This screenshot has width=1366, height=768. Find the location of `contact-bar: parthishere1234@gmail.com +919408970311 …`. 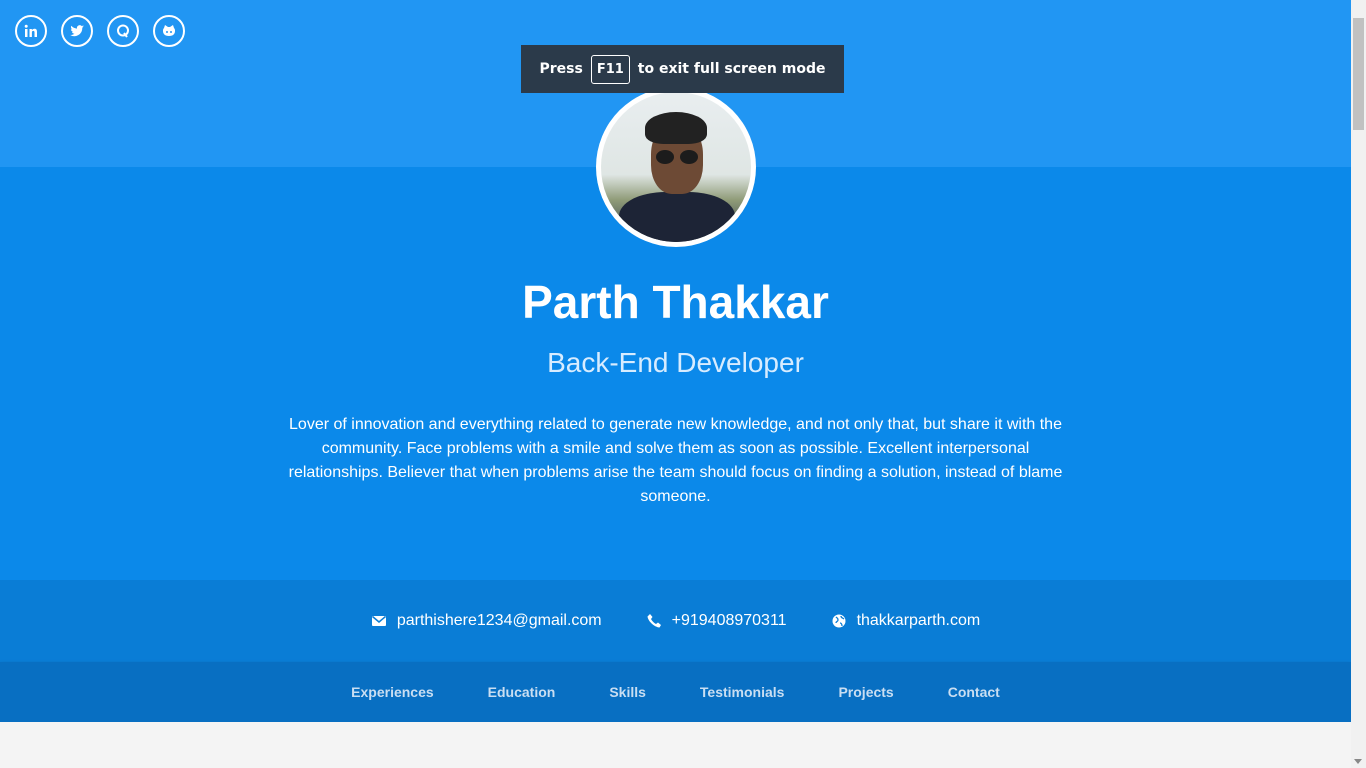

contact-bar: parthishere1234@gmail.com +919408970311 … is located at coordinates (675, 621).